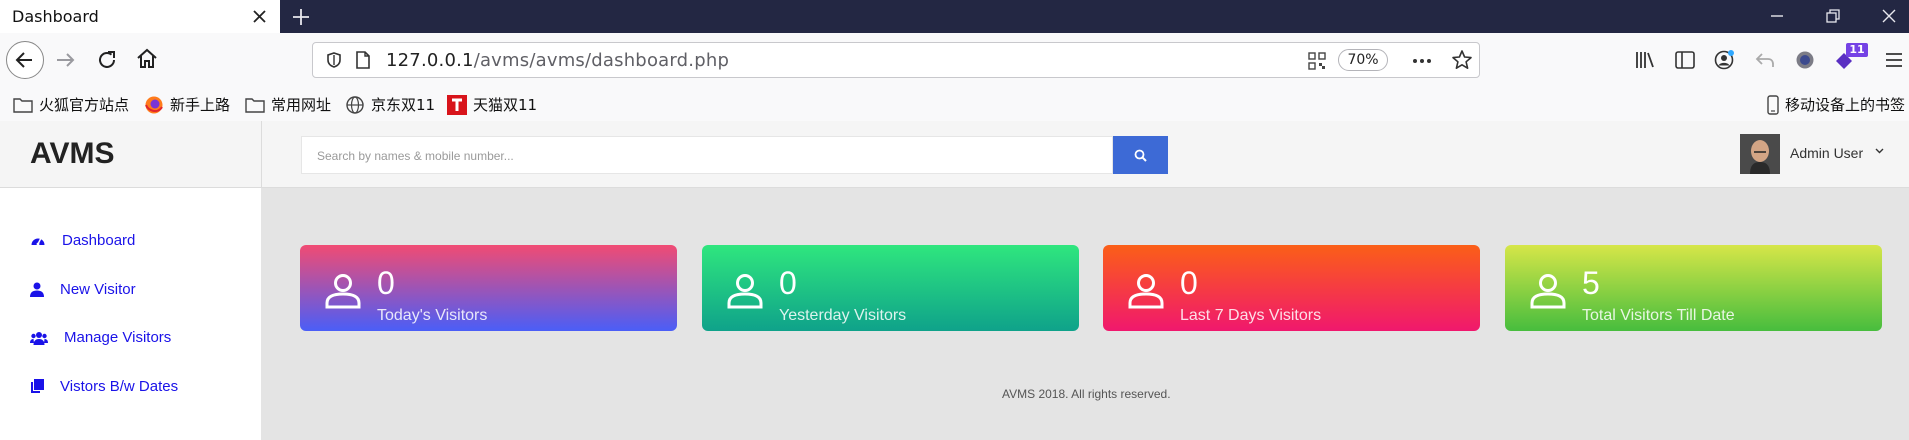  What do you see at coordinates (55, 16) in the screenshot?
I see `tab-title: Dashboard` at bounding box center [55, 16].